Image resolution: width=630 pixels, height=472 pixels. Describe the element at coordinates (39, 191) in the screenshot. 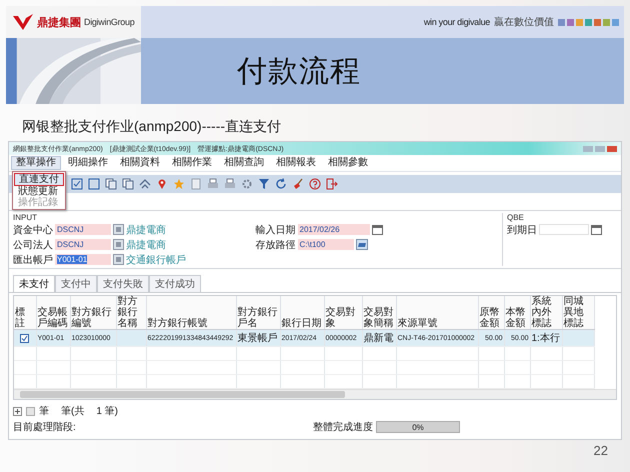

I see `menu-option: 狀態更新` at that location.